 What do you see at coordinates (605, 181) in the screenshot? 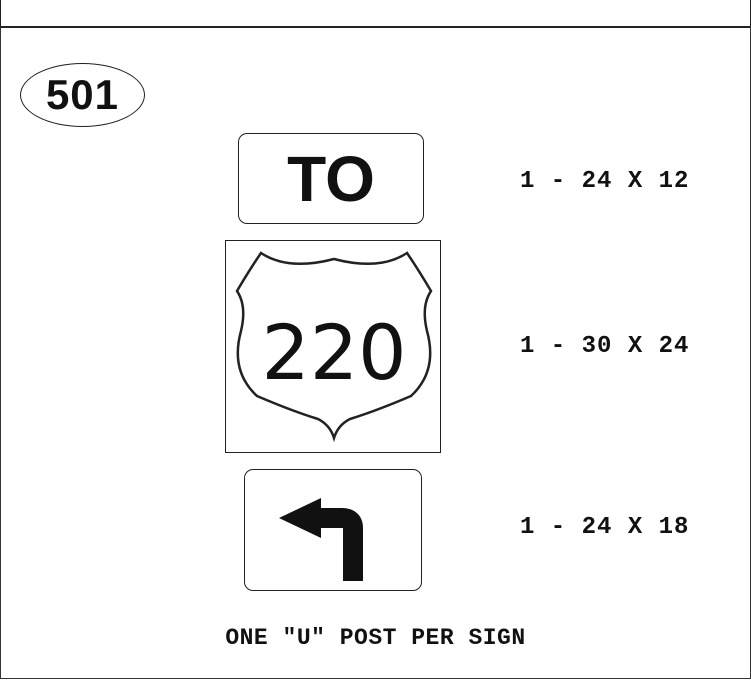
I see `to-sign-size: 1 - 24 X 12` at bounding box center [605, 181].